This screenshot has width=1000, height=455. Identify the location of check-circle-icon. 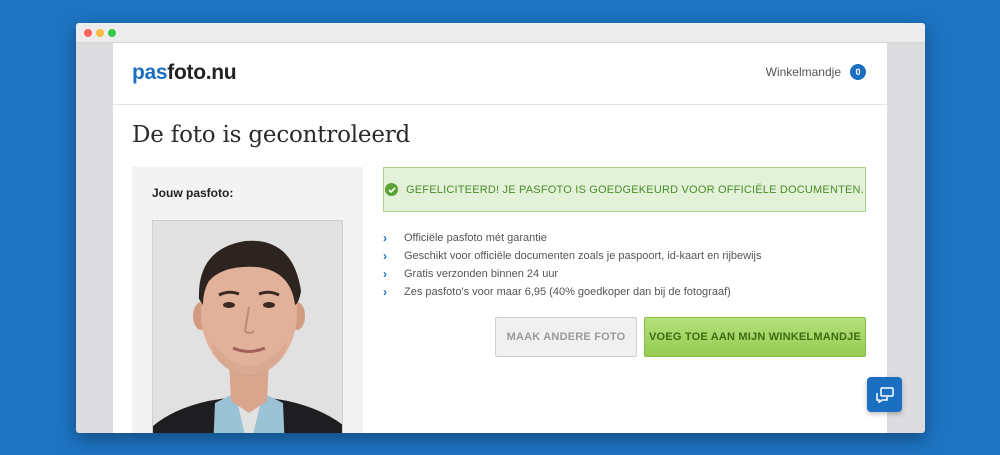
(392, 189).